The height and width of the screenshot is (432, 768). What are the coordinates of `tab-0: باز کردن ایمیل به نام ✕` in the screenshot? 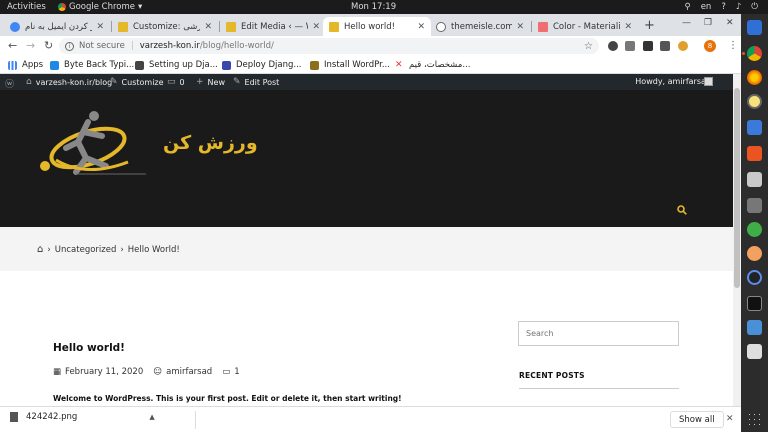 It's located at (57, 26).